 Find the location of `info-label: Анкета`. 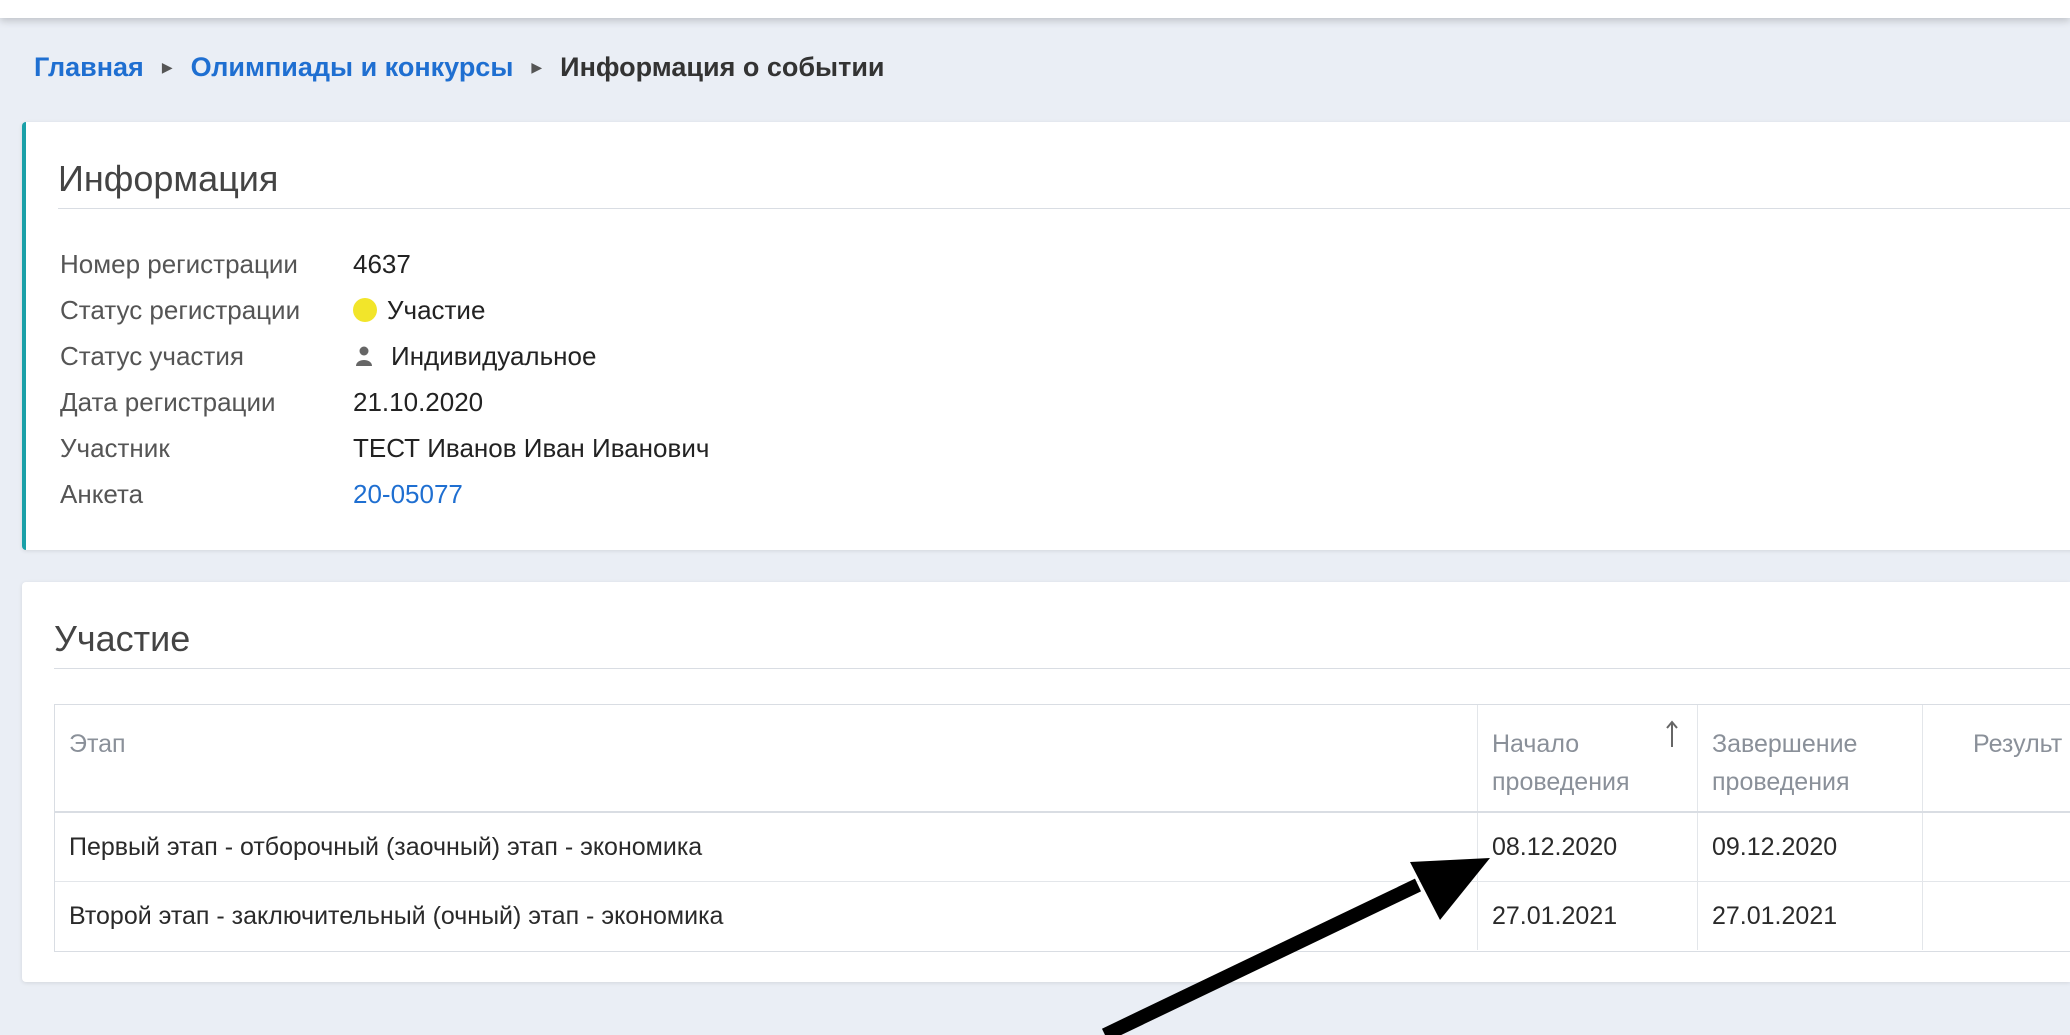

info-label: Анкета is located at coordinates (102, 493).